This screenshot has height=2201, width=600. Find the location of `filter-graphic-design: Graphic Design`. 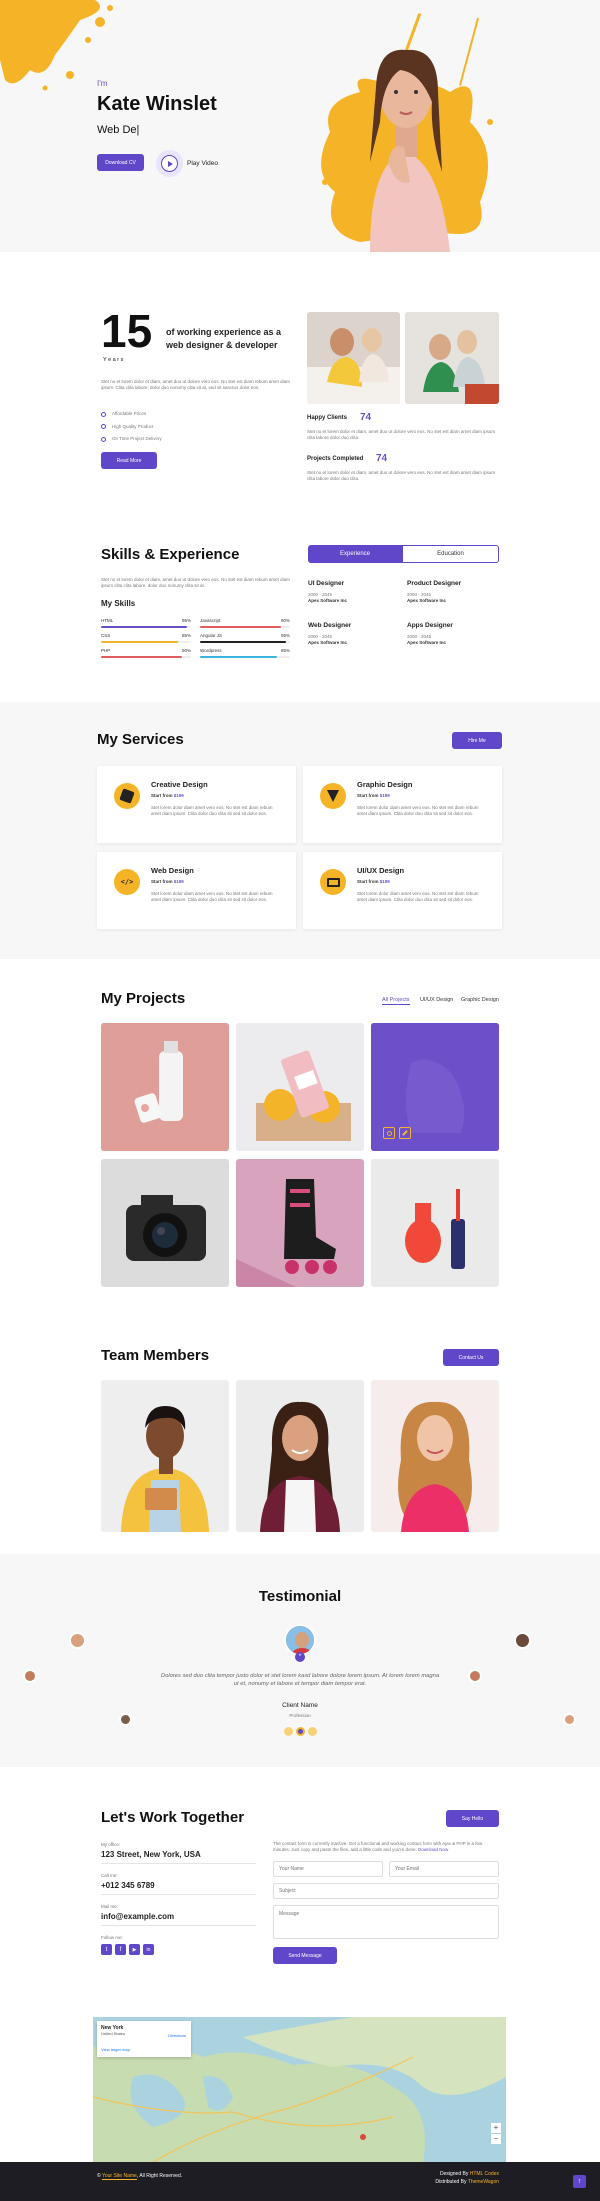

filter-graphic-design: Graphic Design is located at coordinates (480, 1000).